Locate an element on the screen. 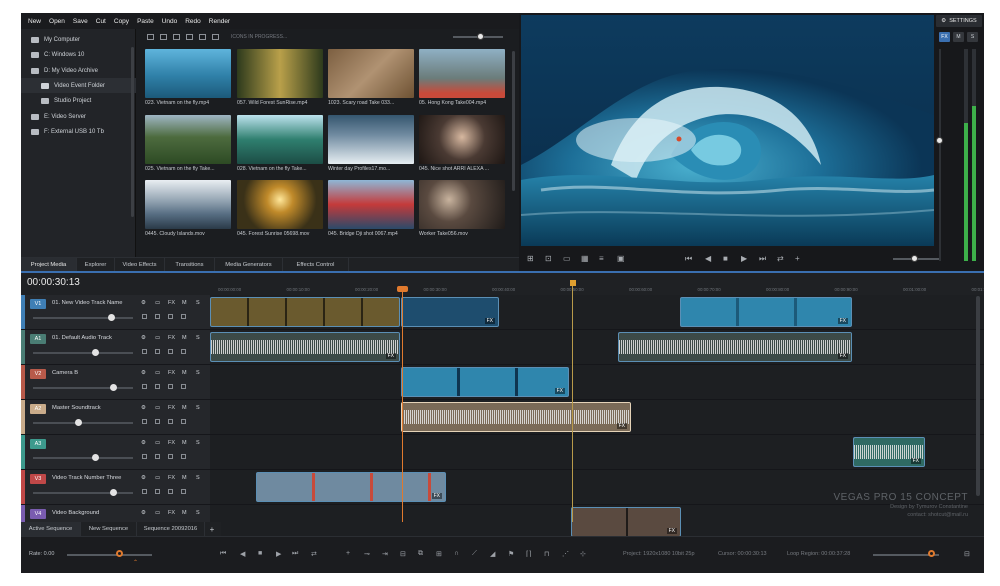  track-name: 01. New Video Track Name is located at coordinates (87, 303).